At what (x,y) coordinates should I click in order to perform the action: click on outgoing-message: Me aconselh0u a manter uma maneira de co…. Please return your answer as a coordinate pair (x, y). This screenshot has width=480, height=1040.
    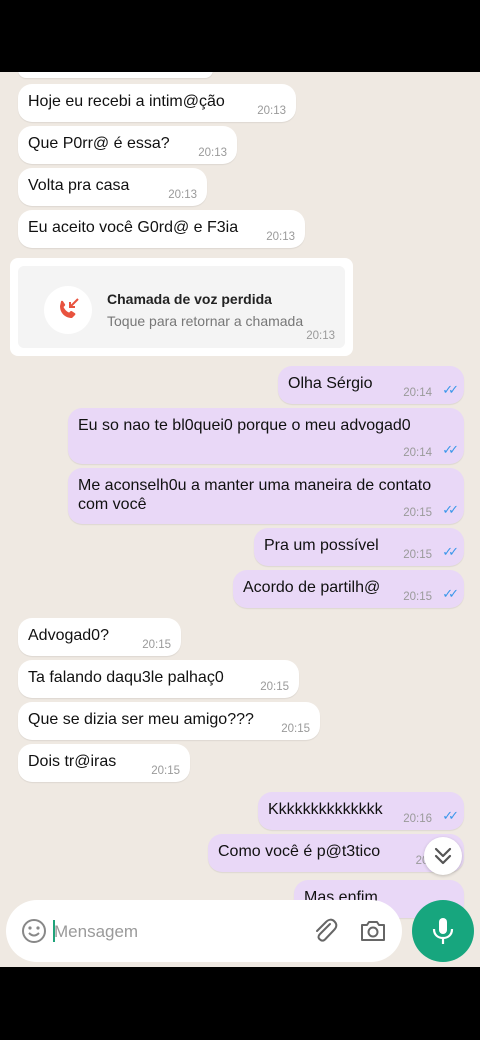
    Looking at the image, I should click on (266, 496).